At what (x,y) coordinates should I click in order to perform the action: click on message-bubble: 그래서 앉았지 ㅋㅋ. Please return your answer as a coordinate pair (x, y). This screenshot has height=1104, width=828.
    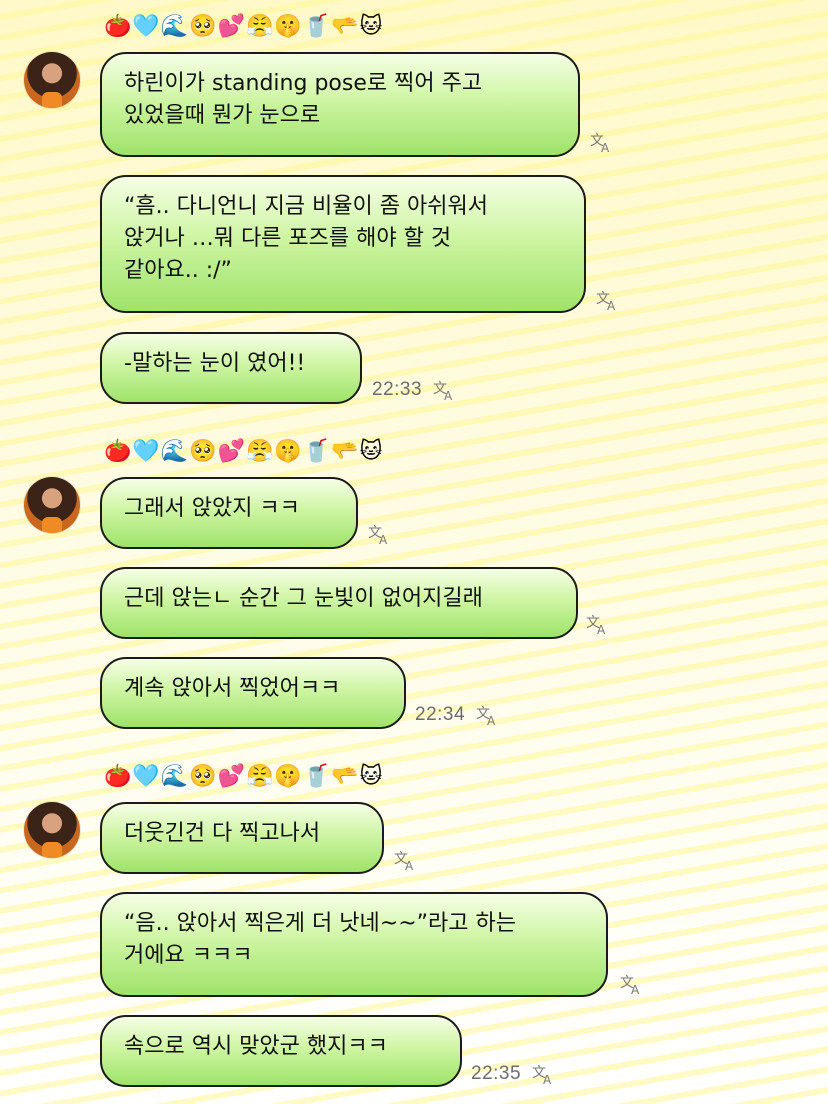
    Looking at the image, I should click on (229, 513).